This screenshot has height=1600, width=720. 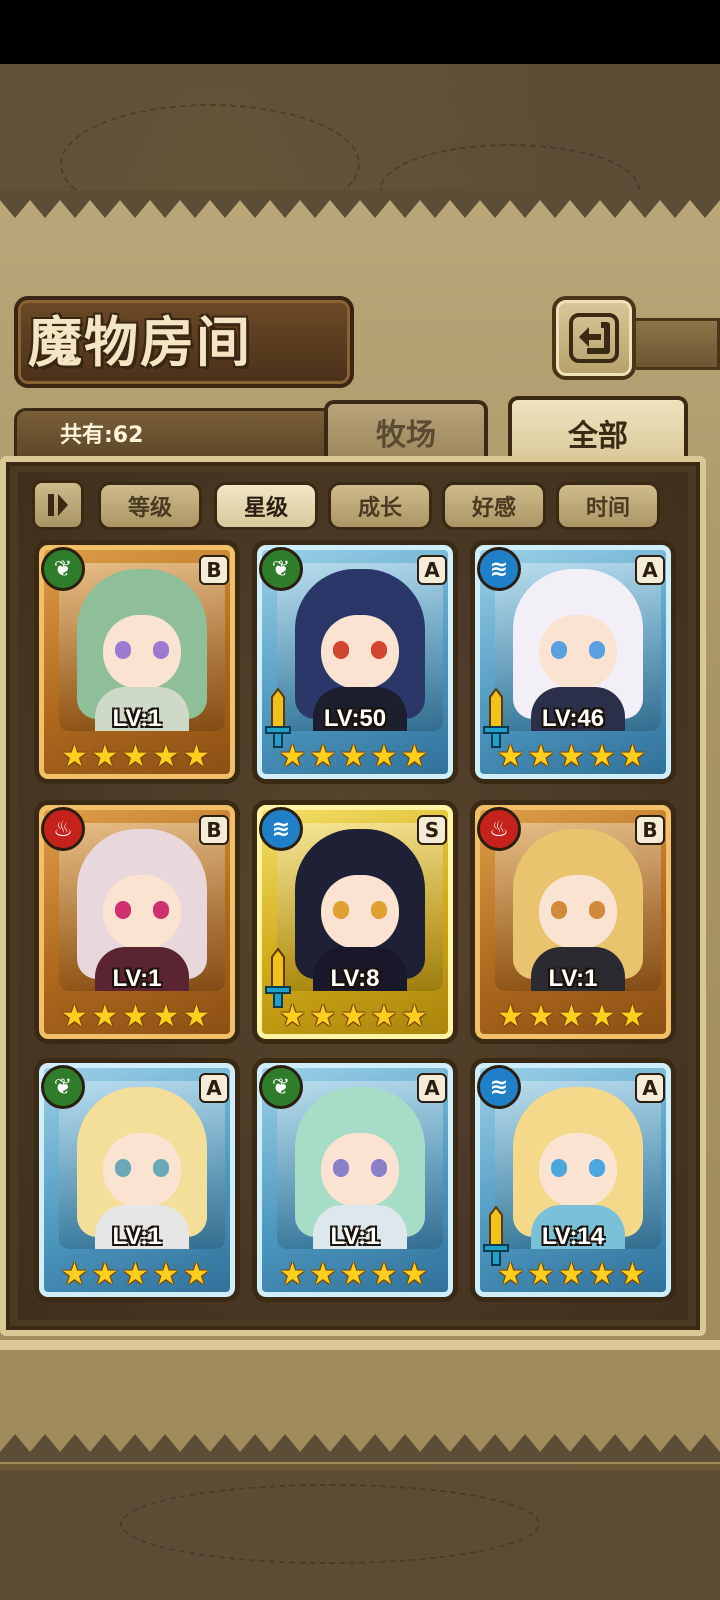 I want to click on sort-button-3: 好感, so click(x=494, y=506).